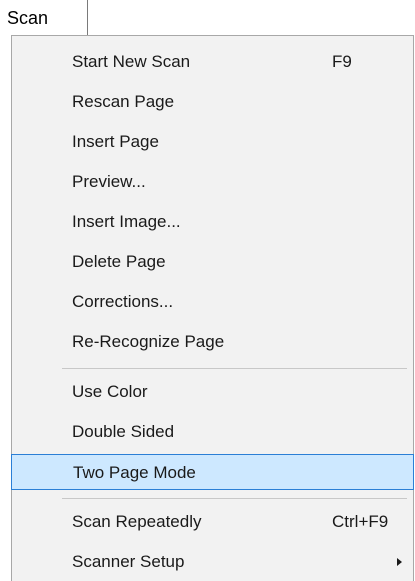  Describe the element at coordinates (360, 521) in the screenshot. I see `menu-item-shortcut: Ctrl+F9` at that location.